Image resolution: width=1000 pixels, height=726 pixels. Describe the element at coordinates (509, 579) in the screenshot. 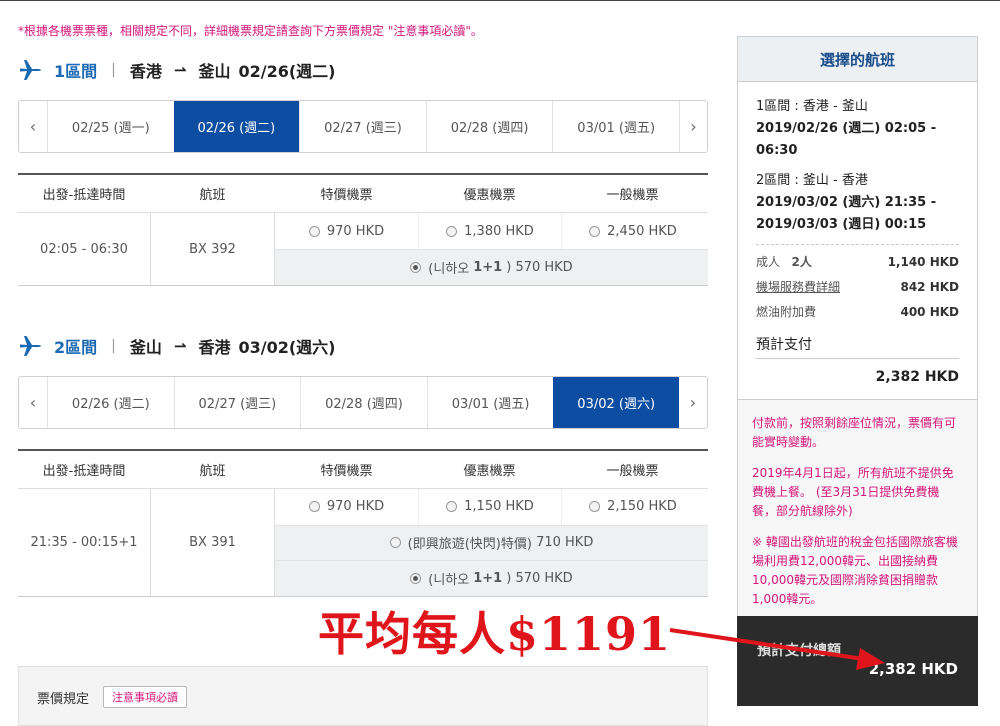

I see `promo-label-suffix: )` at that location.